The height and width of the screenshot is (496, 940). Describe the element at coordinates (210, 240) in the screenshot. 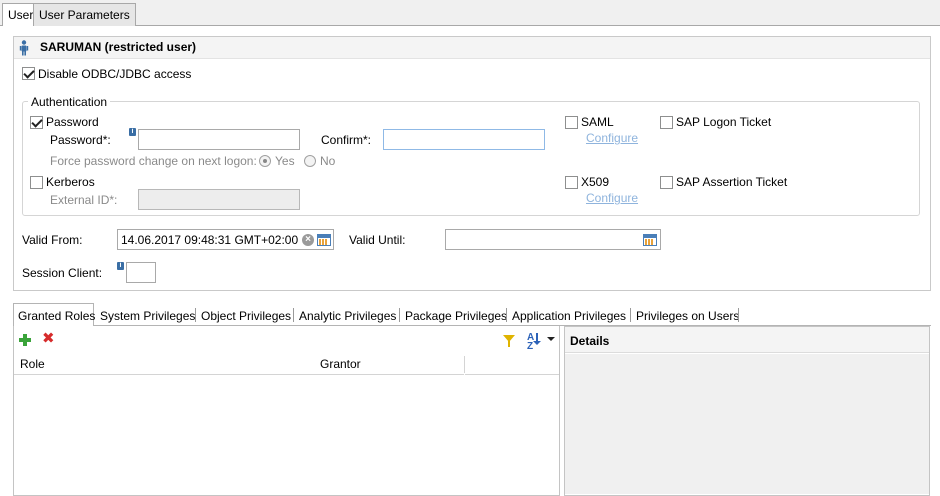

I see `valid-from-value: 14.06.2017 09:48:31 GMT+02:00` at that location.